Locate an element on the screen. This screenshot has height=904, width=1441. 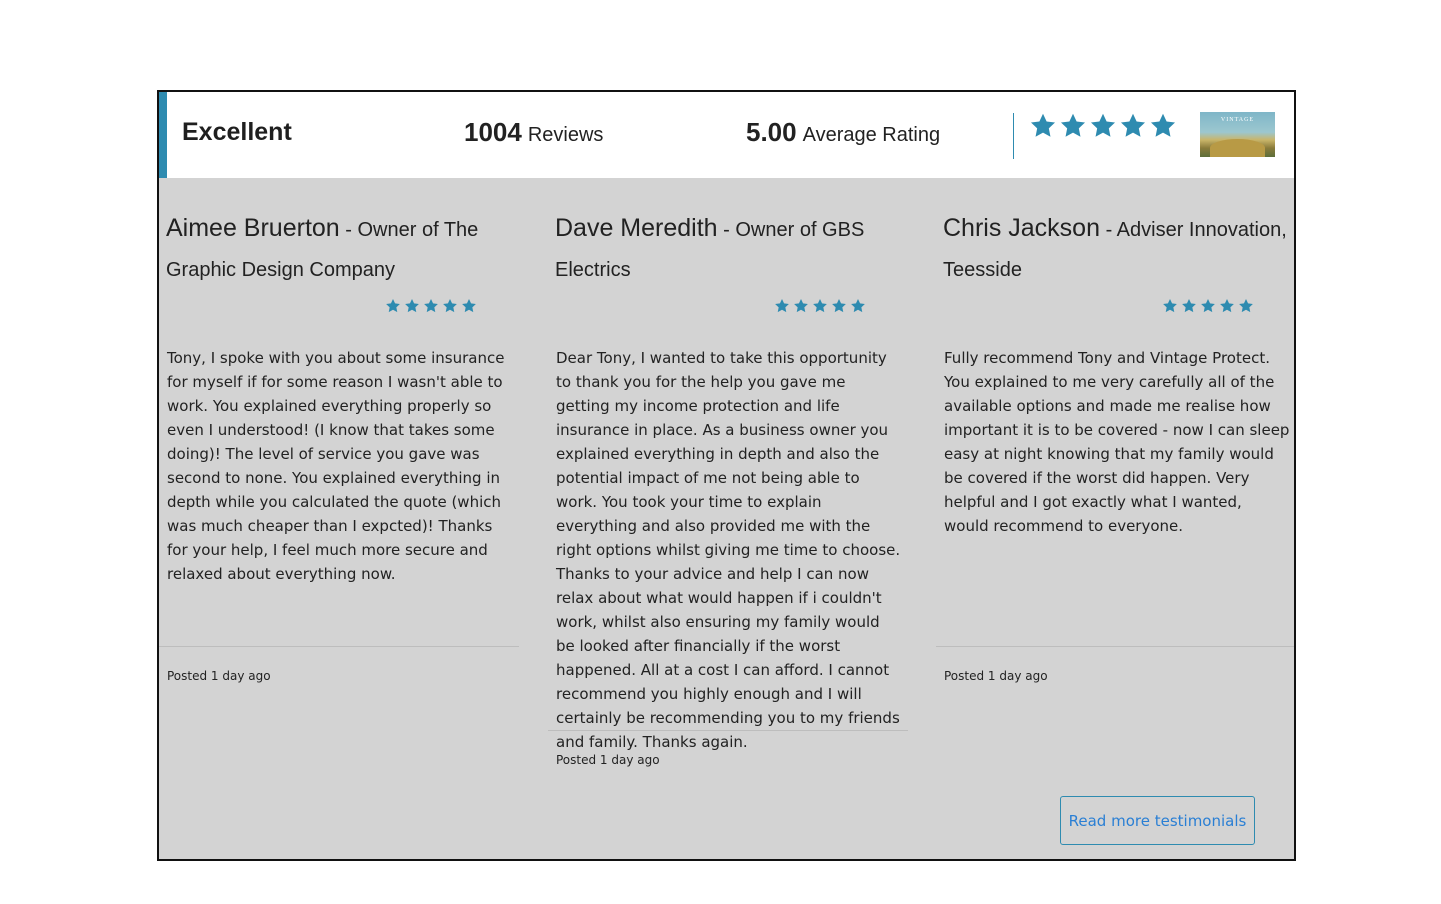
average-rating: 5.00 Average Rating is located at coordinates (843, 132).